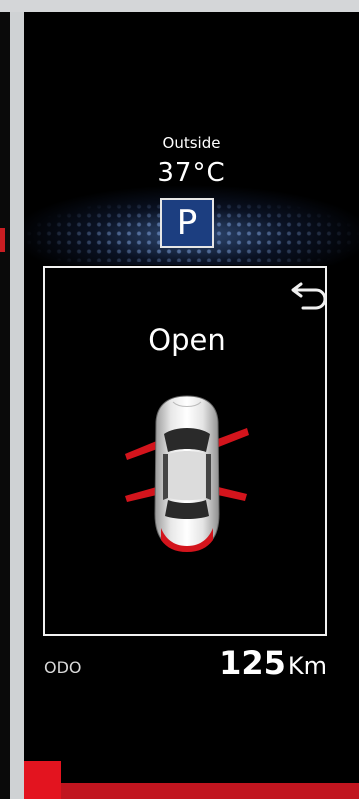  I want to click on bottom-red-strip, so click(191, 791).